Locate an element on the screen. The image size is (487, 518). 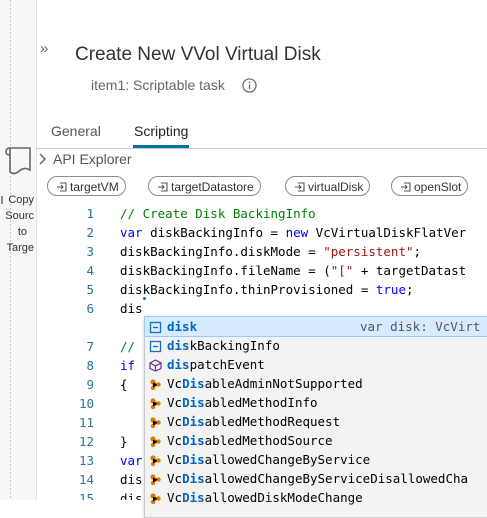
code-line: } is located at coordinates (124, 441).